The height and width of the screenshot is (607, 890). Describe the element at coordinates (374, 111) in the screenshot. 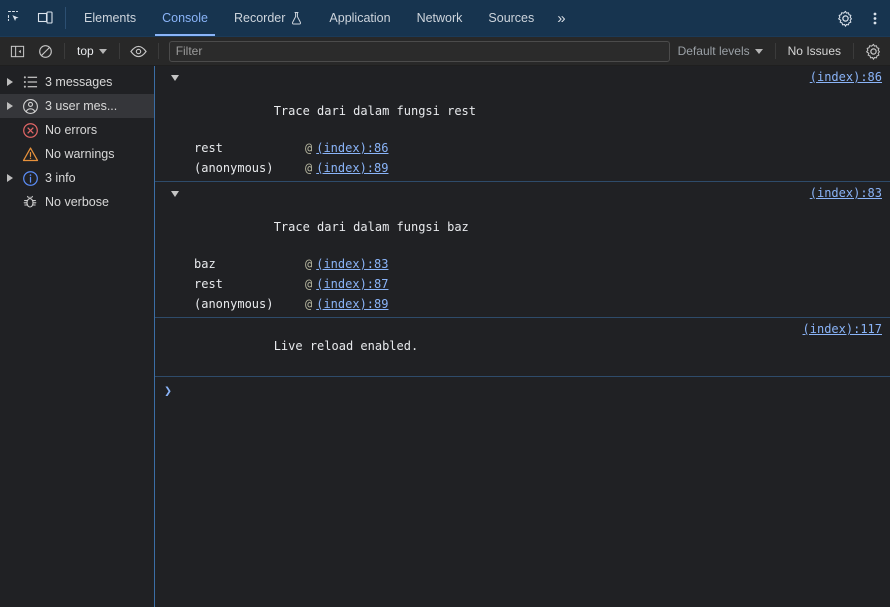

I see `console-message-text: Trace dari dalam fungsi rest` at that location.